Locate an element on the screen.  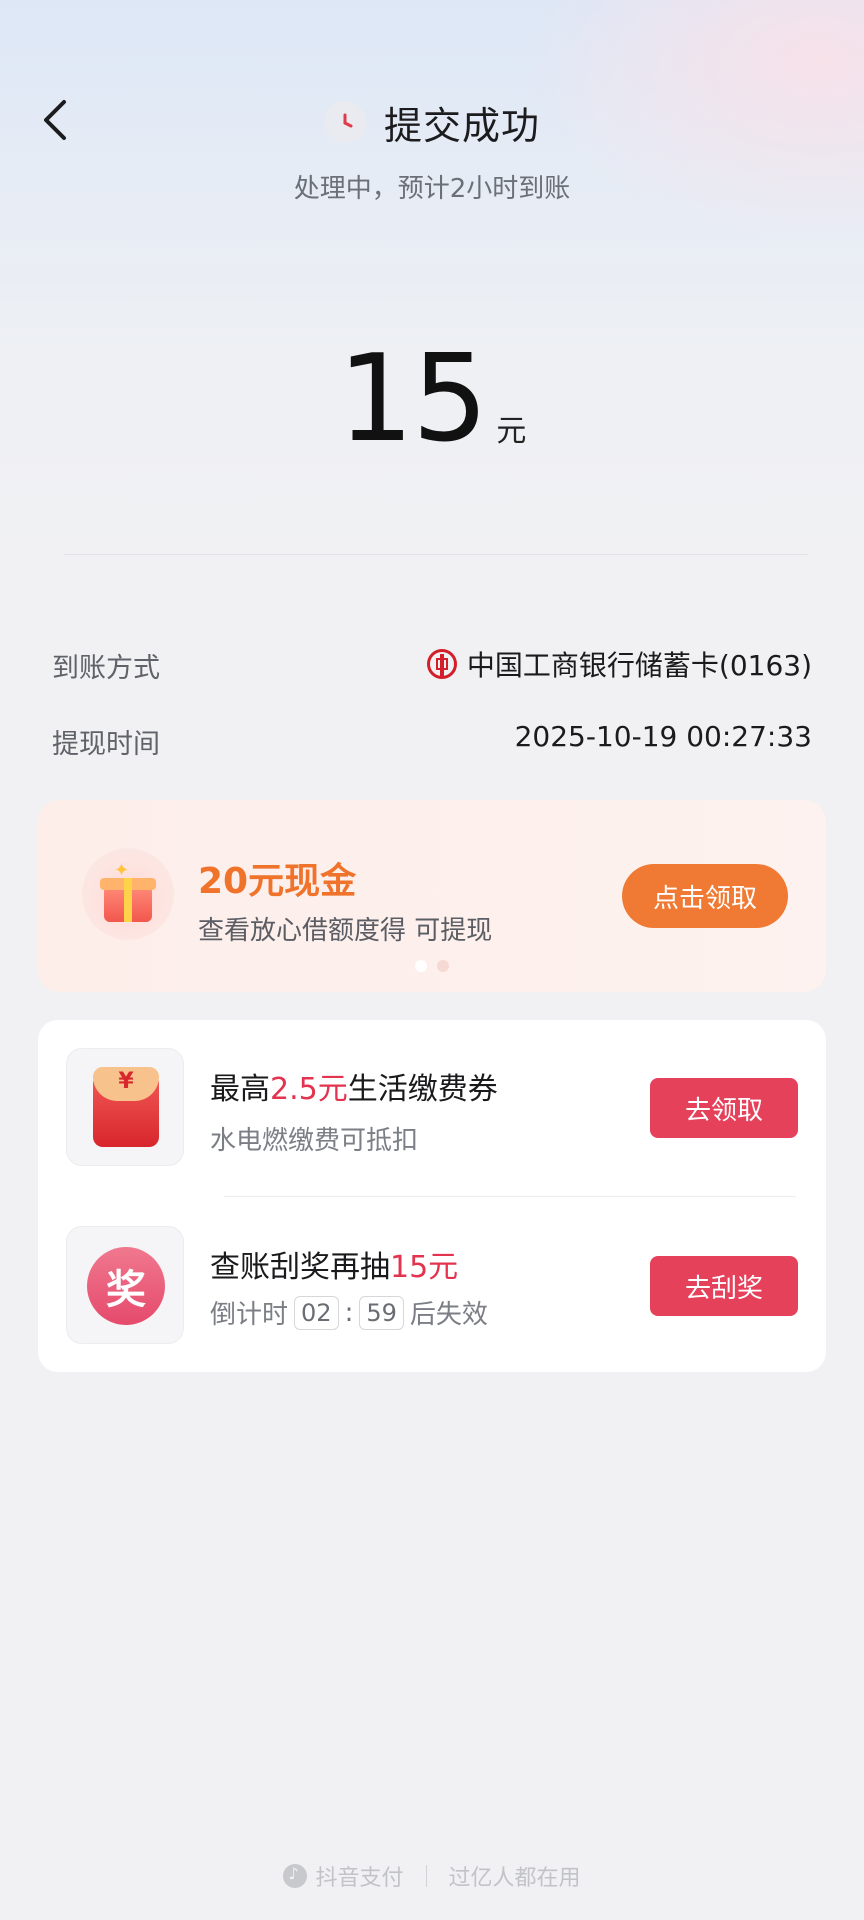
method-value: 中国工商银行储蓄卡(0163) is located at coordinates (639, 665).